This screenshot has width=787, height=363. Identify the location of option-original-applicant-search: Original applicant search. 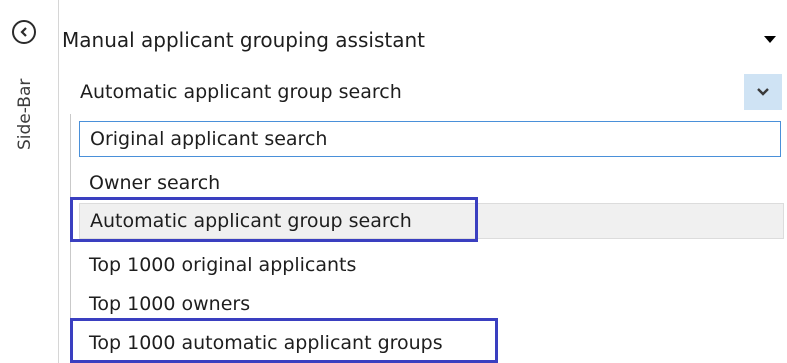
(430, 139).